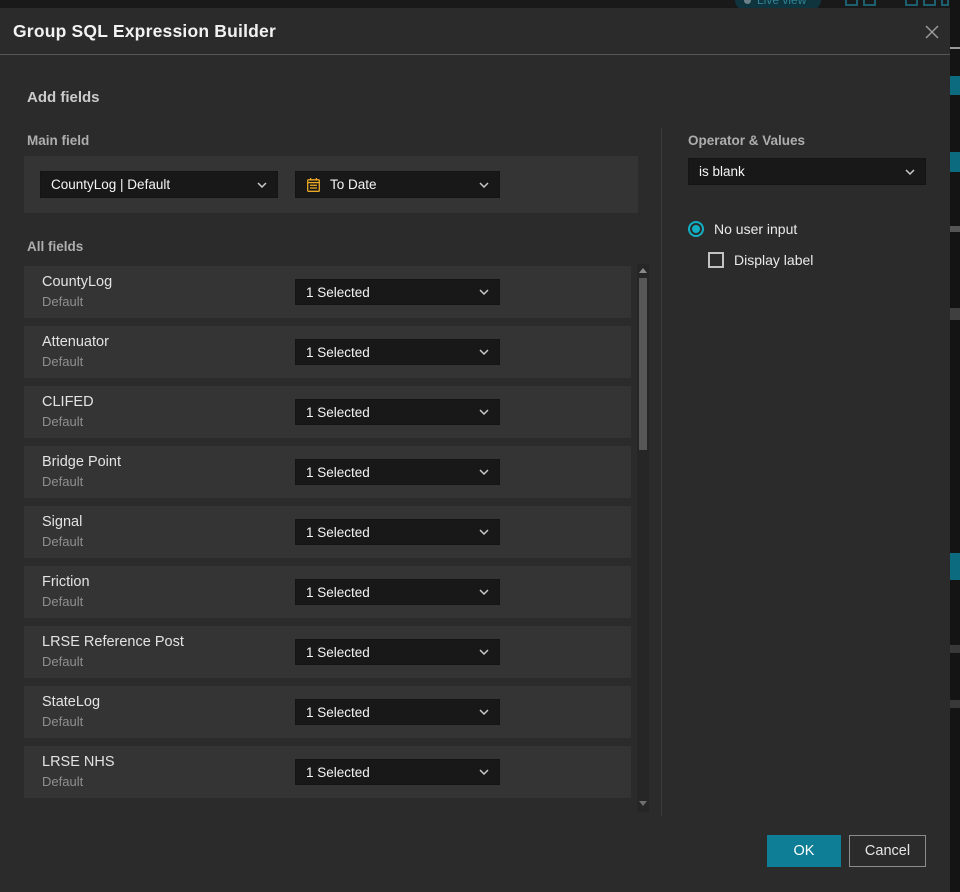 The width and height of the screenshot is (960, 892). What do you see at coordinates (475, 31) in the screenshot?
I see `dialog-header: Group SQL Expression Builder` at bounding box center [475, 31].